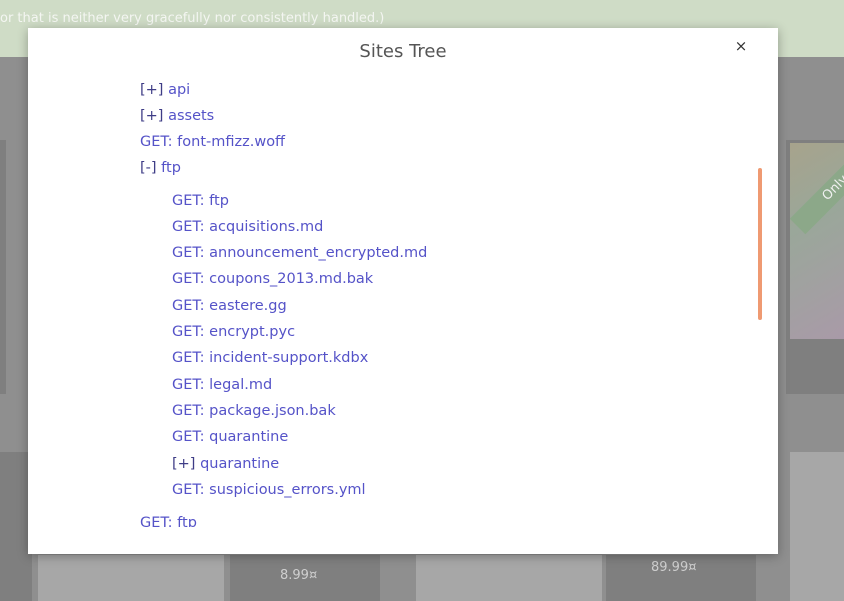  I want to click on tree-node-label: GET: quarantine, so click(230, 437).